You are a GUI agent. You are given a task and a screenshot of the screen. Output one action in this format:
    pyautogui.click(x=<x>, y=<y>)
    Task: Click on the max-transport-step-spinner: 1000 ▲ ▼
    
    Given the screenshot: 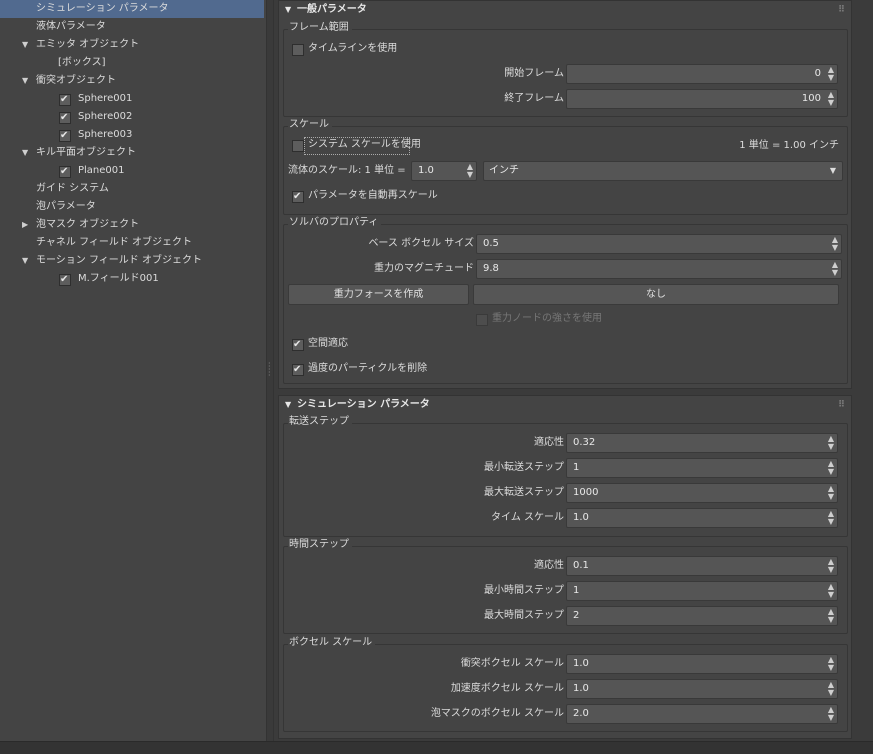 What is the action you would take?
    pyautogui.click(x=702, y=493)
    